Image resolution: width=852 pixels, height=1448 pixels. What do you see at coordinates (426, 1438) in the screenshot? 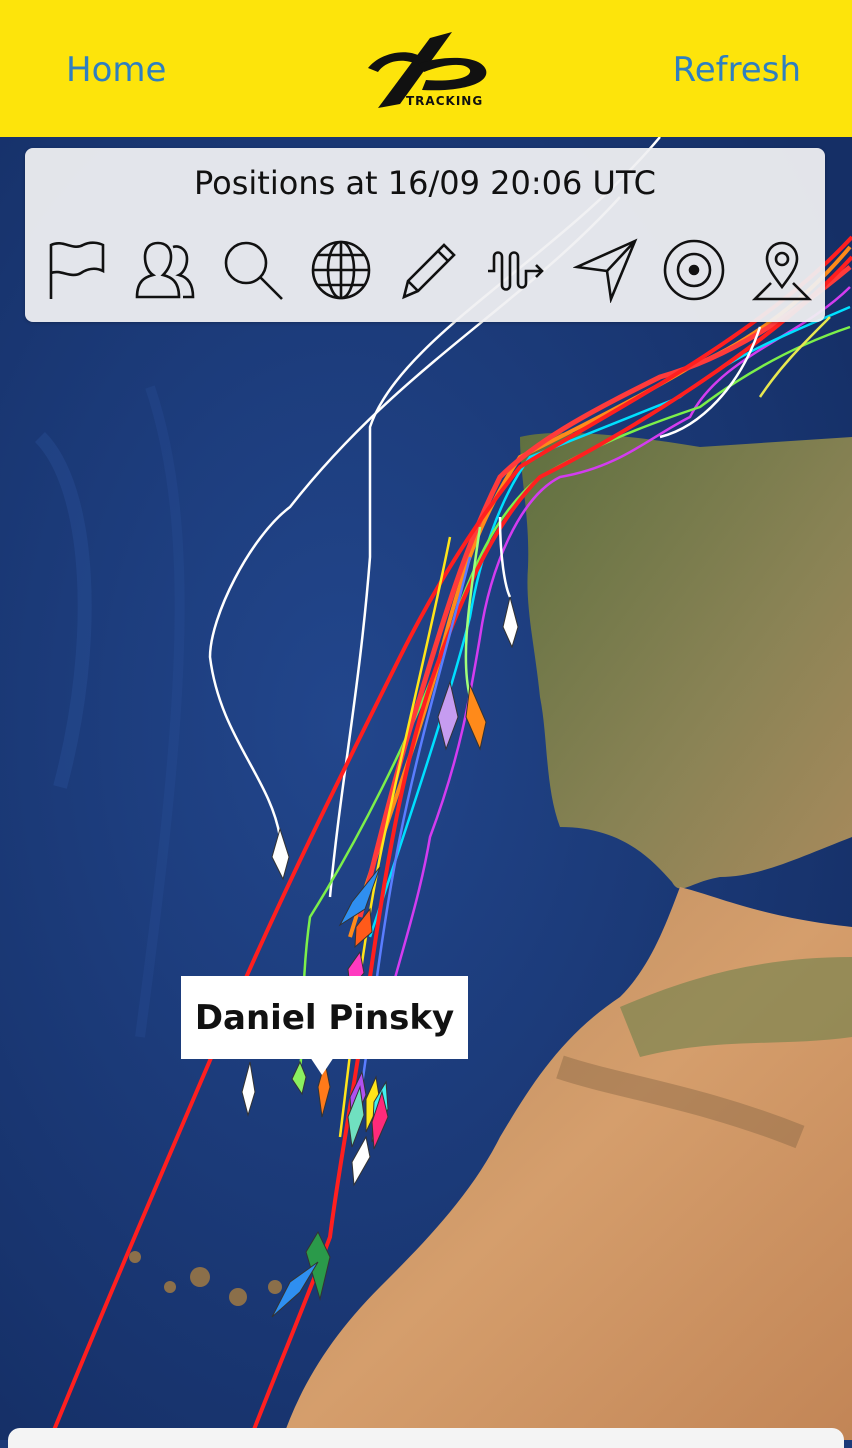
I see `bottom-sheet-handle` at bounding box center [426, 1438].